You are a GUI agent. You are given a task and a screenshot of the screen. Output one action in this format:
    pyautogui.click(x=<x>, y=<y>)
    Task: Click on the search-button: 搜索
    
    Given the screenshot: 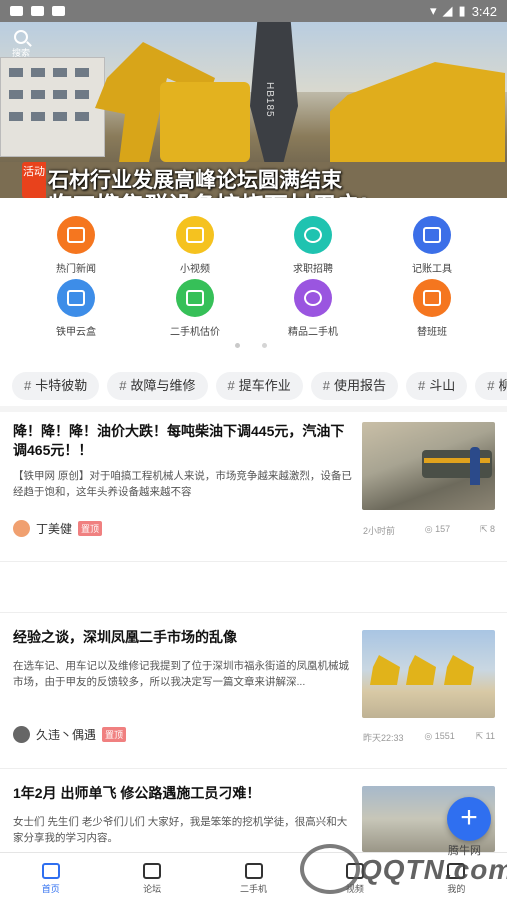 What is the action you would take?
    pyautogui.click(x=21, y=44)
    